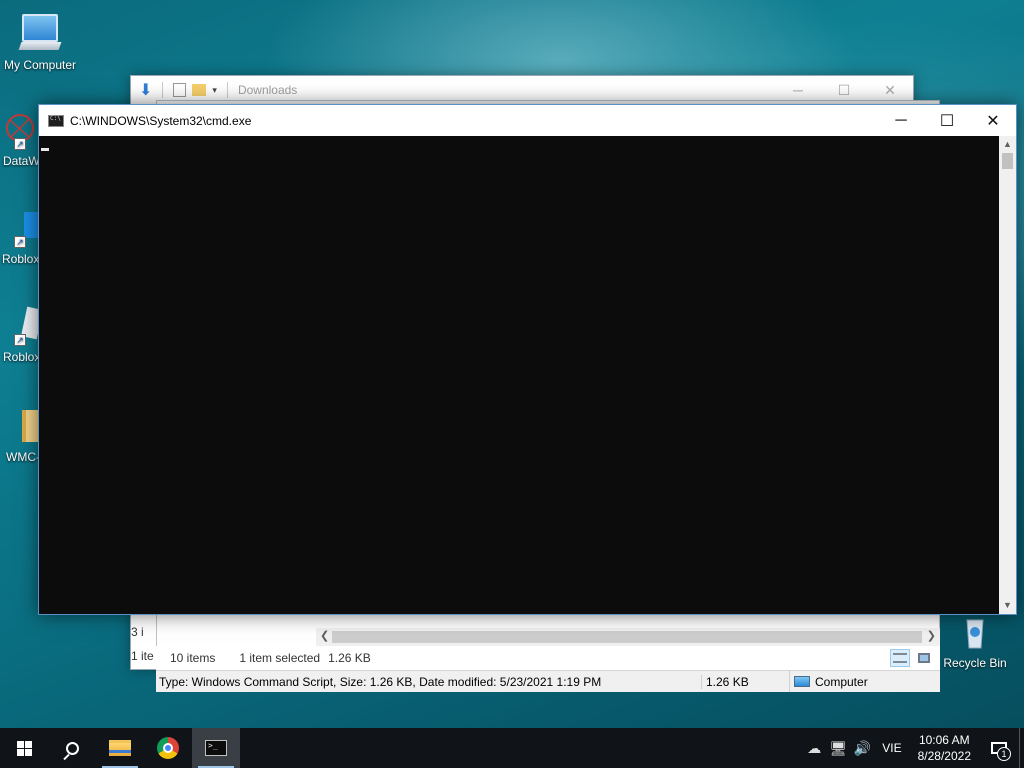 The height and width of the screenshot is (768, 1024). Describe the element at coordinates (1007, 144) in the screenshot. I see `scroll-up-icon: ▲` at that location.